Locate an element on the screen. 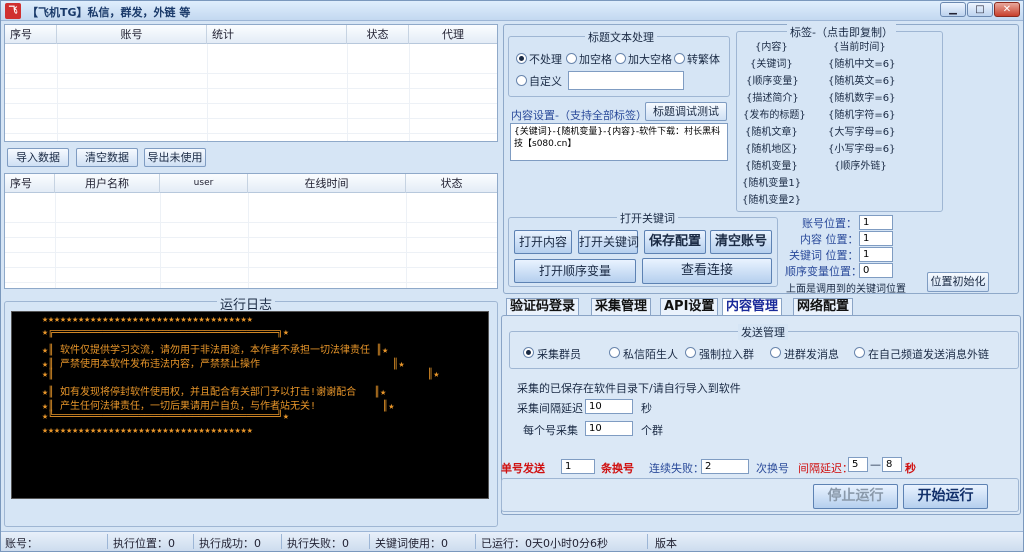 The width and height of the screenshot is (1024, 552). single-send-label: 单号发送 is located at coordinates (523, 468).